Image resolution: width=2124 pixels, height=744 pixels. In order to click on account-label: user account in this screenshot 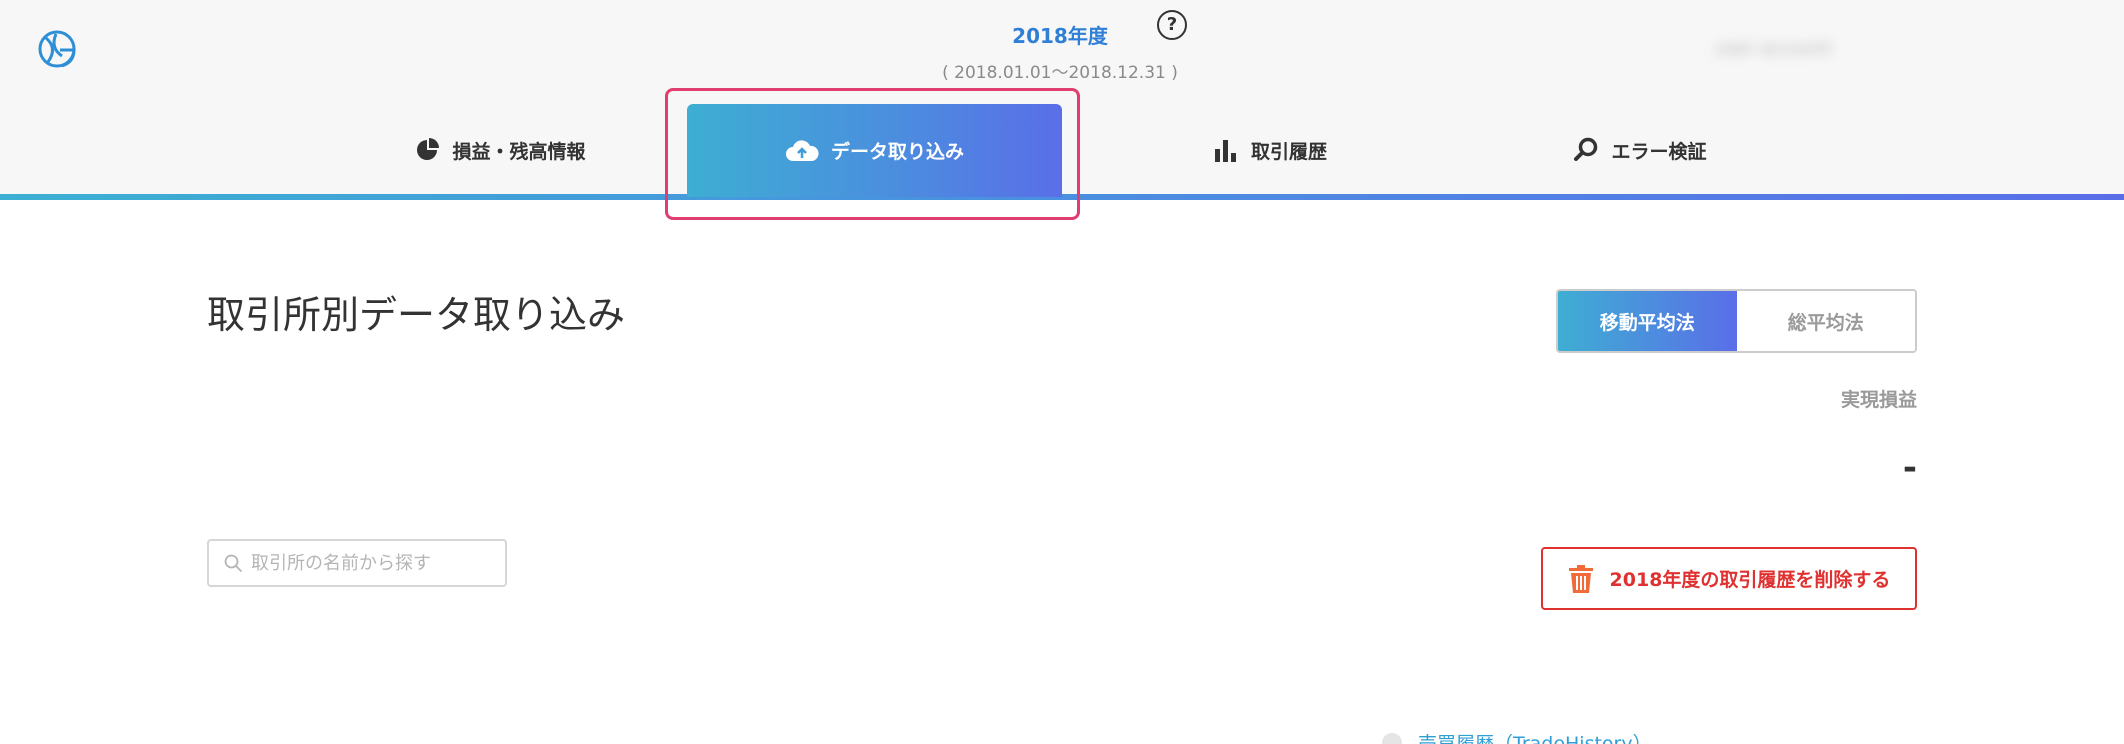, I will do `click(1773, 48)`.